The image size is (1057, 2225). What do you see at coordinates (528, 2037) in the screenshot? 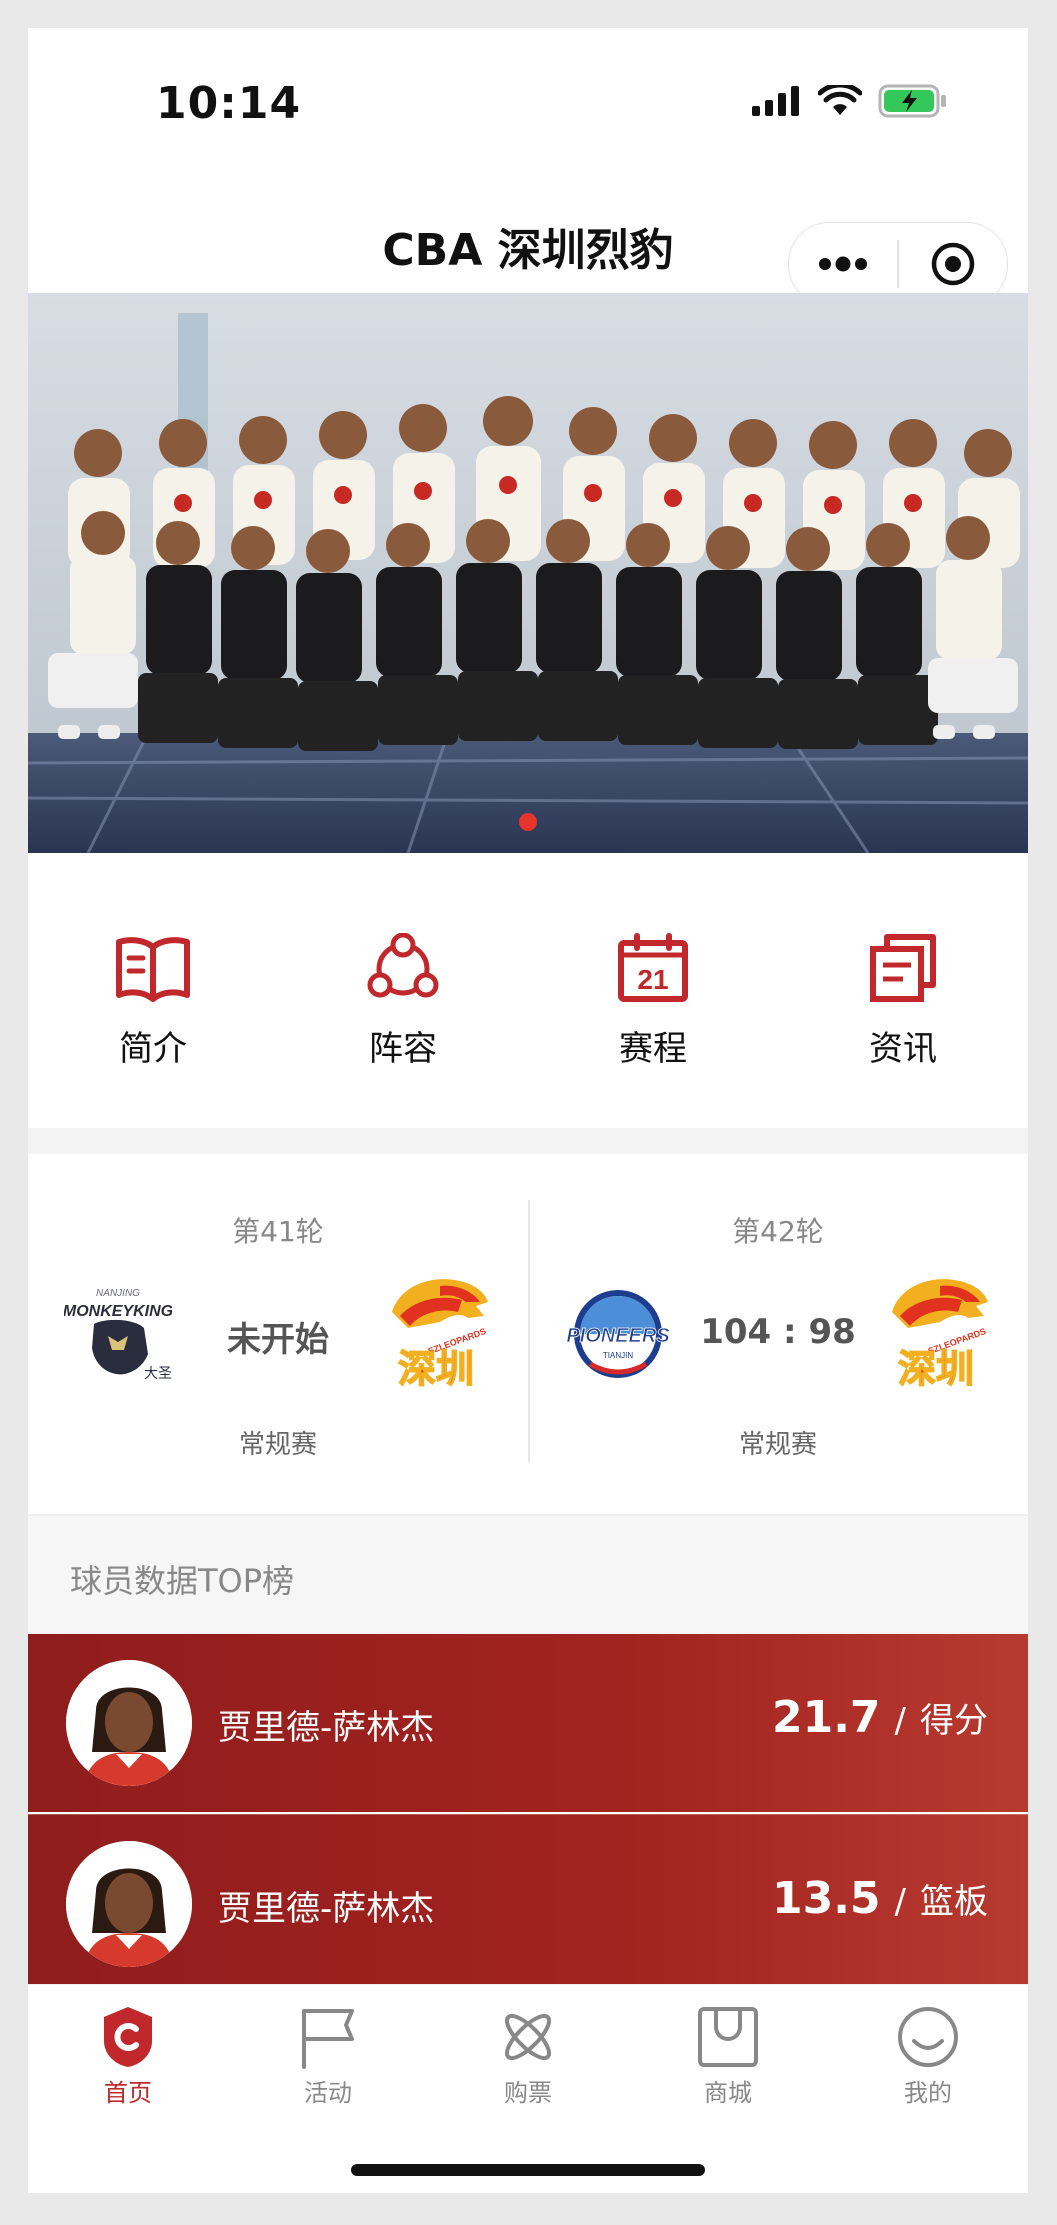
I see `ticket-icon` at bounding box center [528, 2037].